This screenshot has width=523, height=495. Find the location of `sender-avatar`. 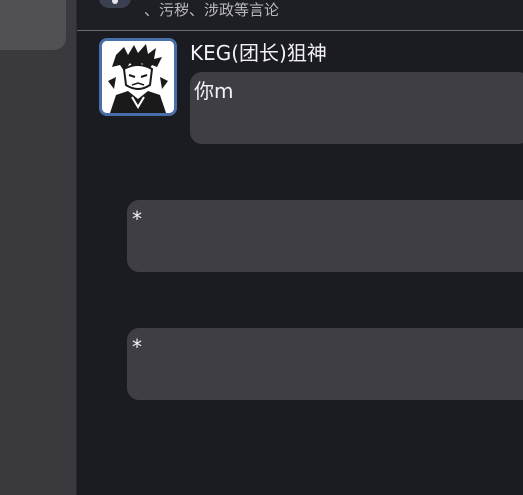

sender-avatar is located at coordinates (138, 77).